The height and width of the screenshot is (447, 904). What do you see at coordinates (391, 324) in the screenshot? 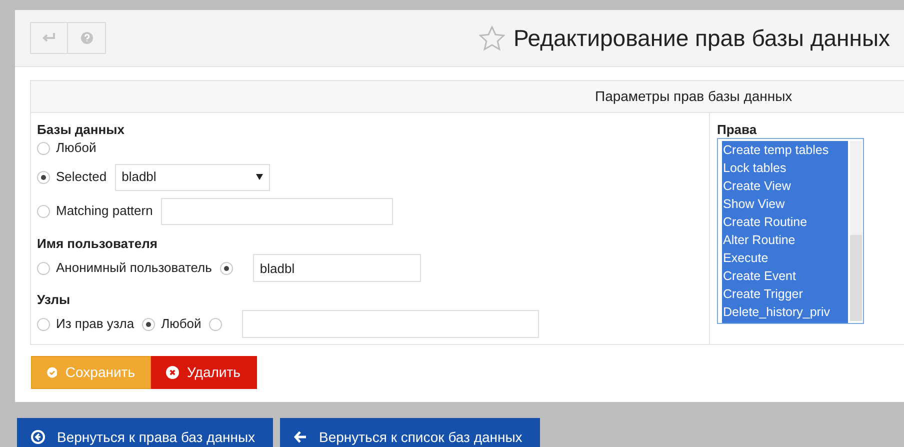
I see `text-field` at bounding box center [391, 324].